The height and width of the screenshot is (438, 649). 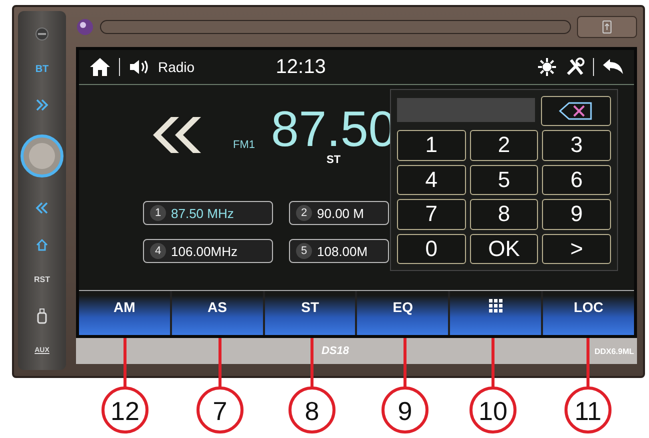 What do you see at coordinates (431, 145) in the screenshot?
I see `keypad-key: 1` at bounding box center [431, 145].